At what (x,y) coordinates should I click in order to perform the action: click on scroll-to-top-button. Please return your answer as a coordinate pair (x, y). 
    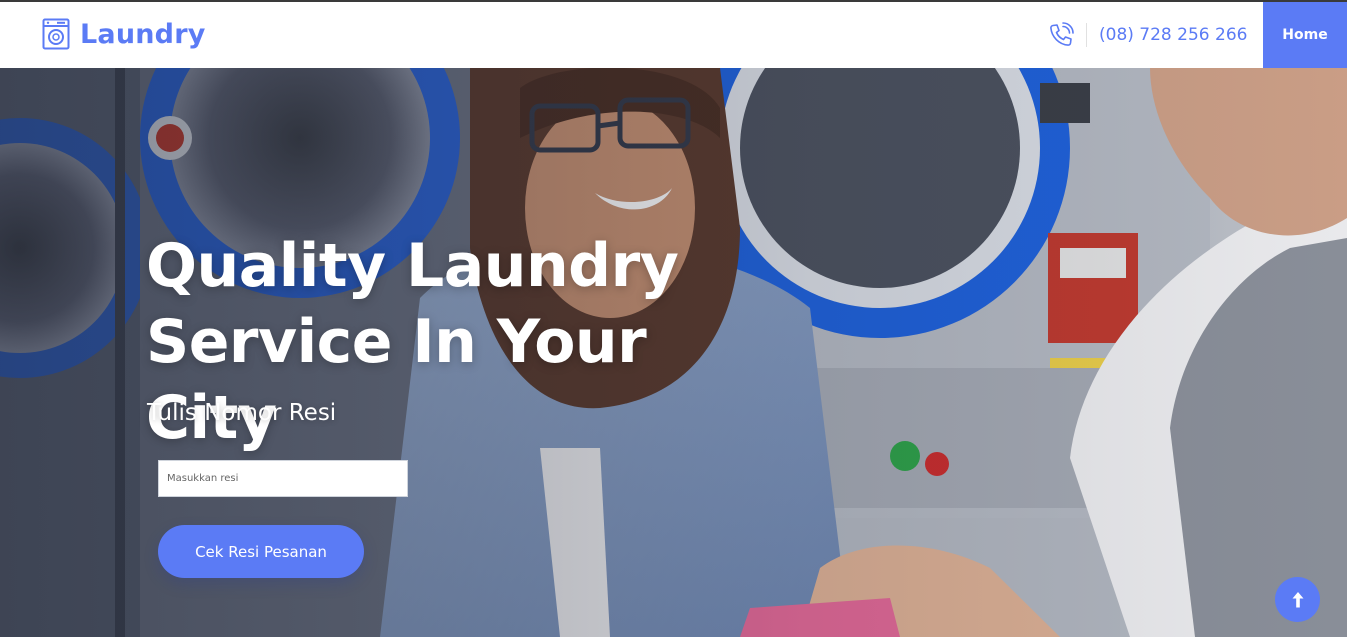
    Looking at the image, I should click on (1297, 599).